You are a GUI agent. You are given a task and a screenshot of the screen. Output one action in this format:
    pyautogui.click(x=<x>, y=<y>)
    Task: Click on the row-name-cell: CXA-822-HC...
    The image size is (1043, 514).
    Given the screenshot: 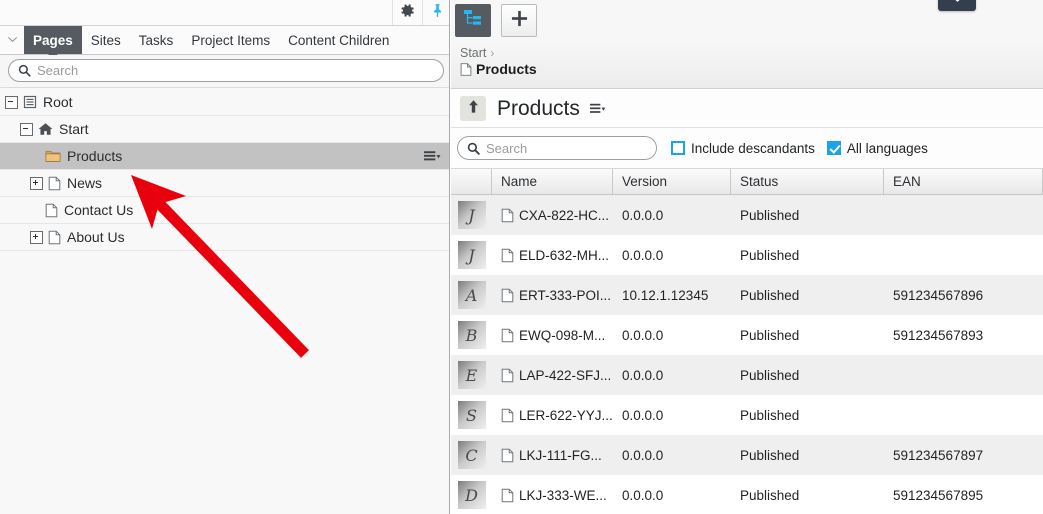 What is the action you would take?
    pyautogui.click(x=552, y=215)
    